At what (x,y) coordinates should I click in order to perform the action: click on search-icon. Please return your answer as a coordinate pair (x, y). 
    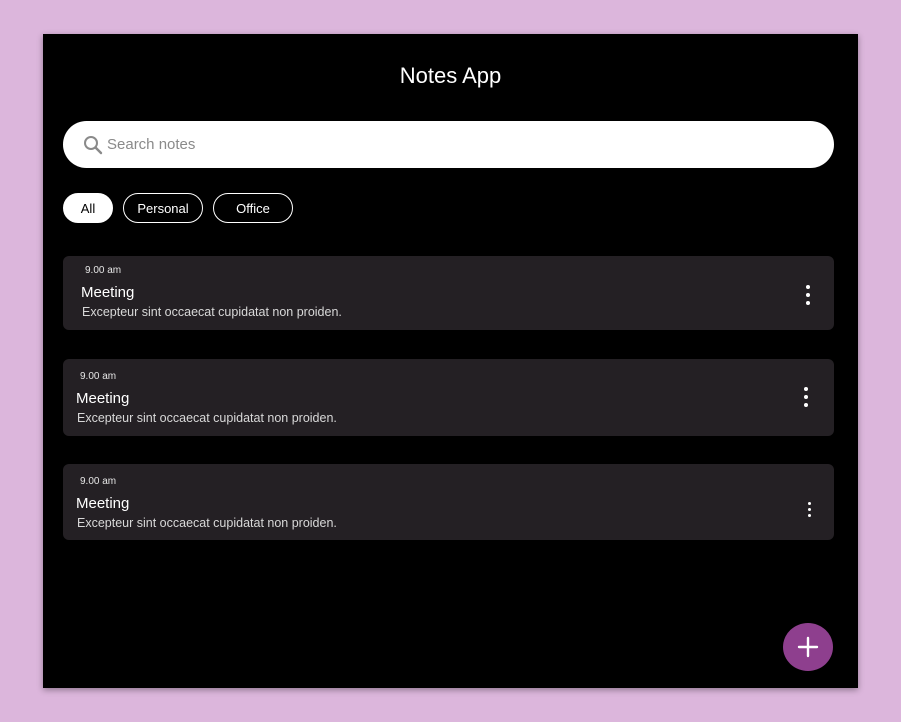
    Looking at the image, I should click on (93, 145).